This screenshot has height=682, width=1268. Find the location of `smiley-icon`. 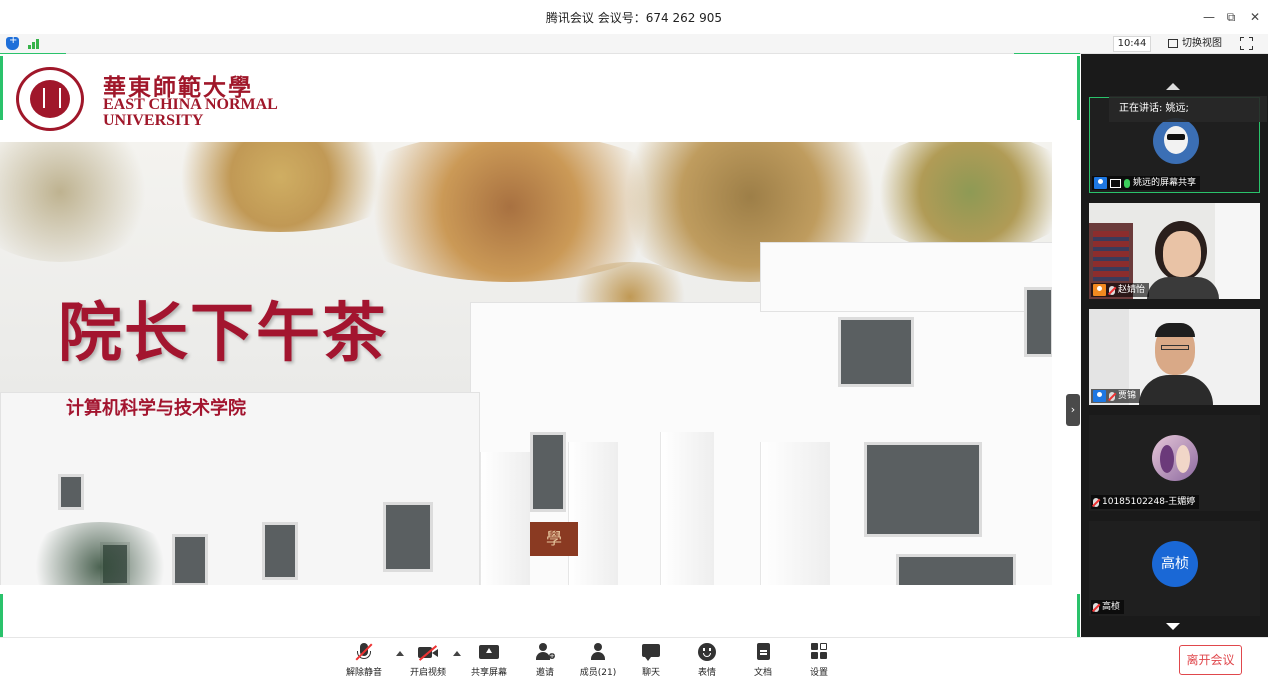

smiley-icon is located at coordinates (707, 652).